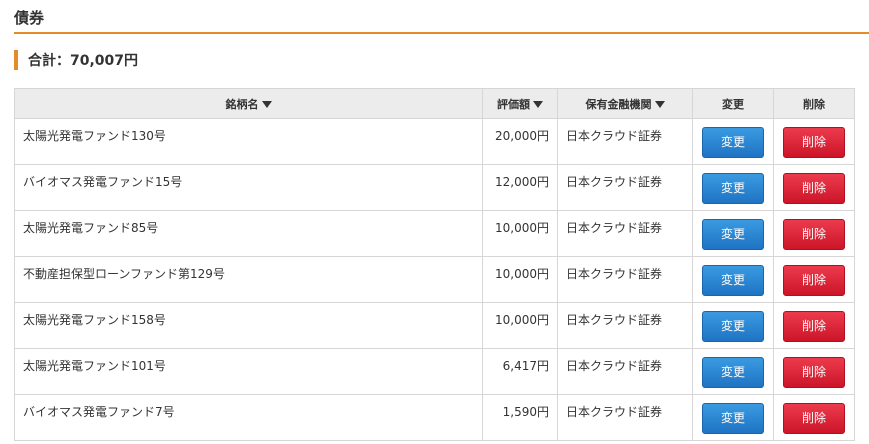 The height and width of the screenshot is (444, 869). I want to click on table-row: バイオマス発電ファンド7号 1,590円 日本クラウド証券 変更 削除, so click(434, 417).